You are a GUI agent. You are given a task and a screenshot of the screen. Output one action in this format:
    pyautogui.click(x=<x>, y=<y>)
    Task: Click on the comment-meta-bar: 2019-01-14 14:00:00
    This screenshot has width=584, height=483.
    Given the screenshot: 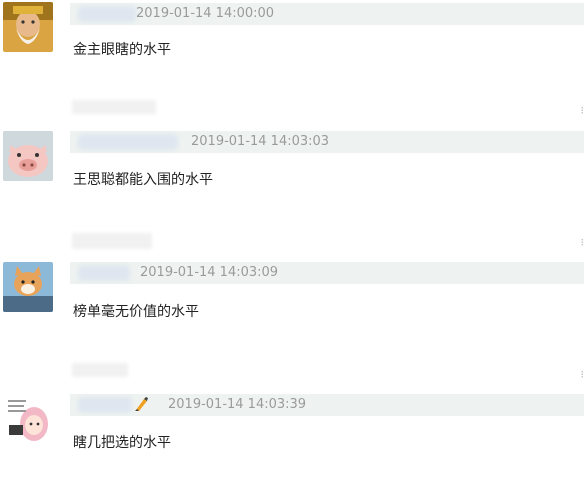 What is the action you would take?
    pyautogui.click(x=327, y=14)
    